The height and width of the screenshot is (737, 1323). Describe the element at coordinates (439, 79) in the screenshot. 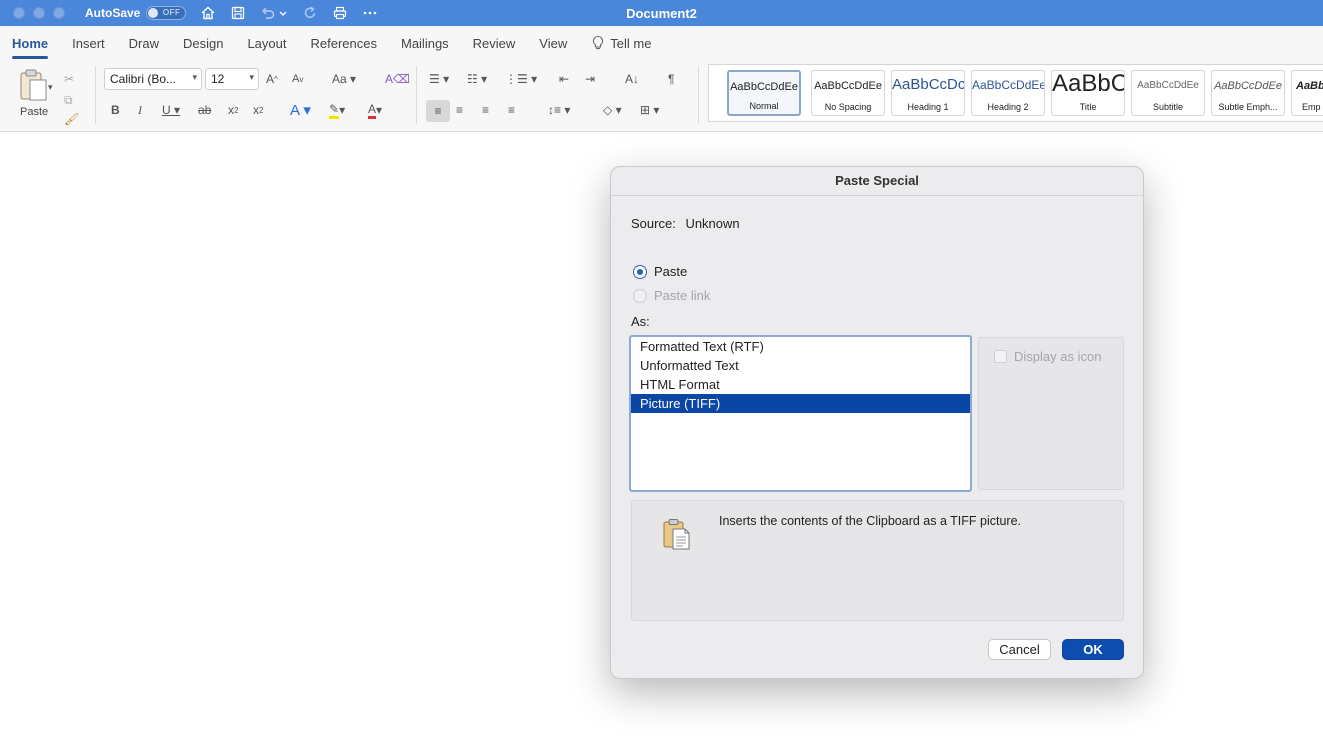

I see `bullets-icon: ☰ ▾` at that location.